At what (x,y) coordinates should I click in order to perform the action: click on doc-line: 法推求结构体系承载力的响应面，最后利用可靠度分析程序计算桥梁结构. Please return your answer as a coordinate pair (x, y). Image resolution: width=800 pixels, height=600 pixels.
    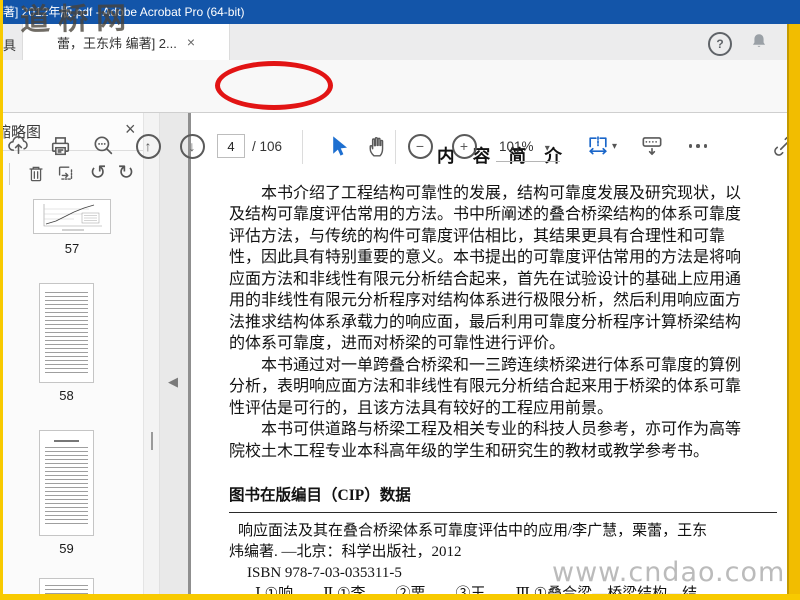
    Looking at the image, I should click on (485, 322).